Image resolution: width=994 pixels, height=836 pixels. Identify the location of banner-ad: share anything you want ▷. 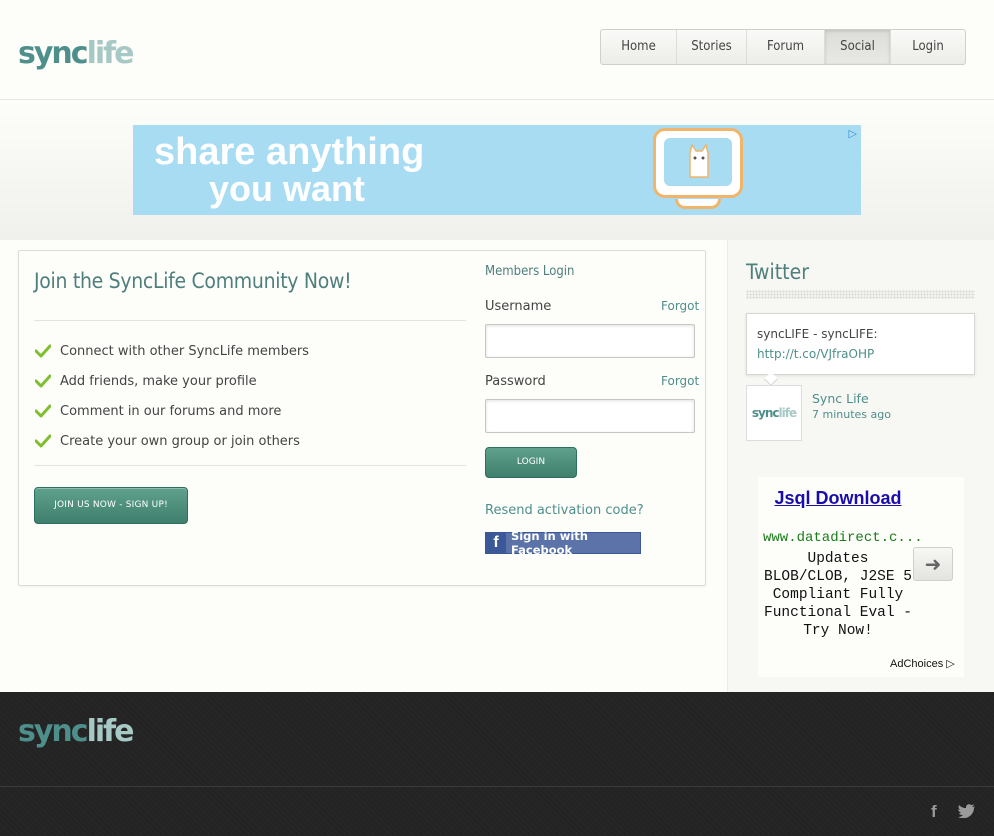
(497, 170).